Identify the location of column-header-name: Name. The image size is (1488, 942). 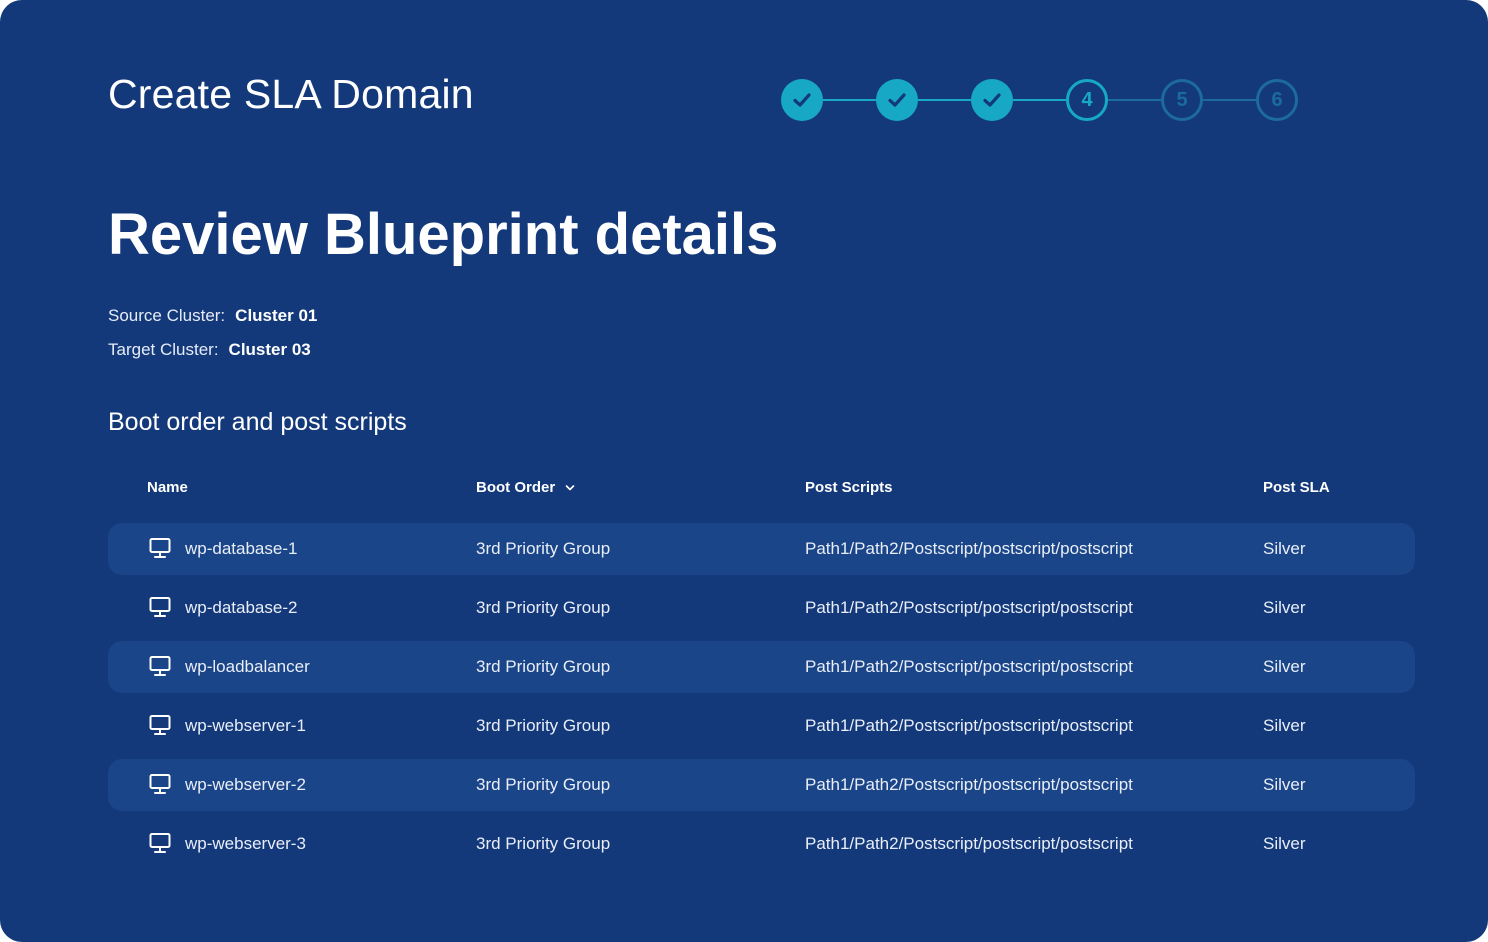
(167, 487).